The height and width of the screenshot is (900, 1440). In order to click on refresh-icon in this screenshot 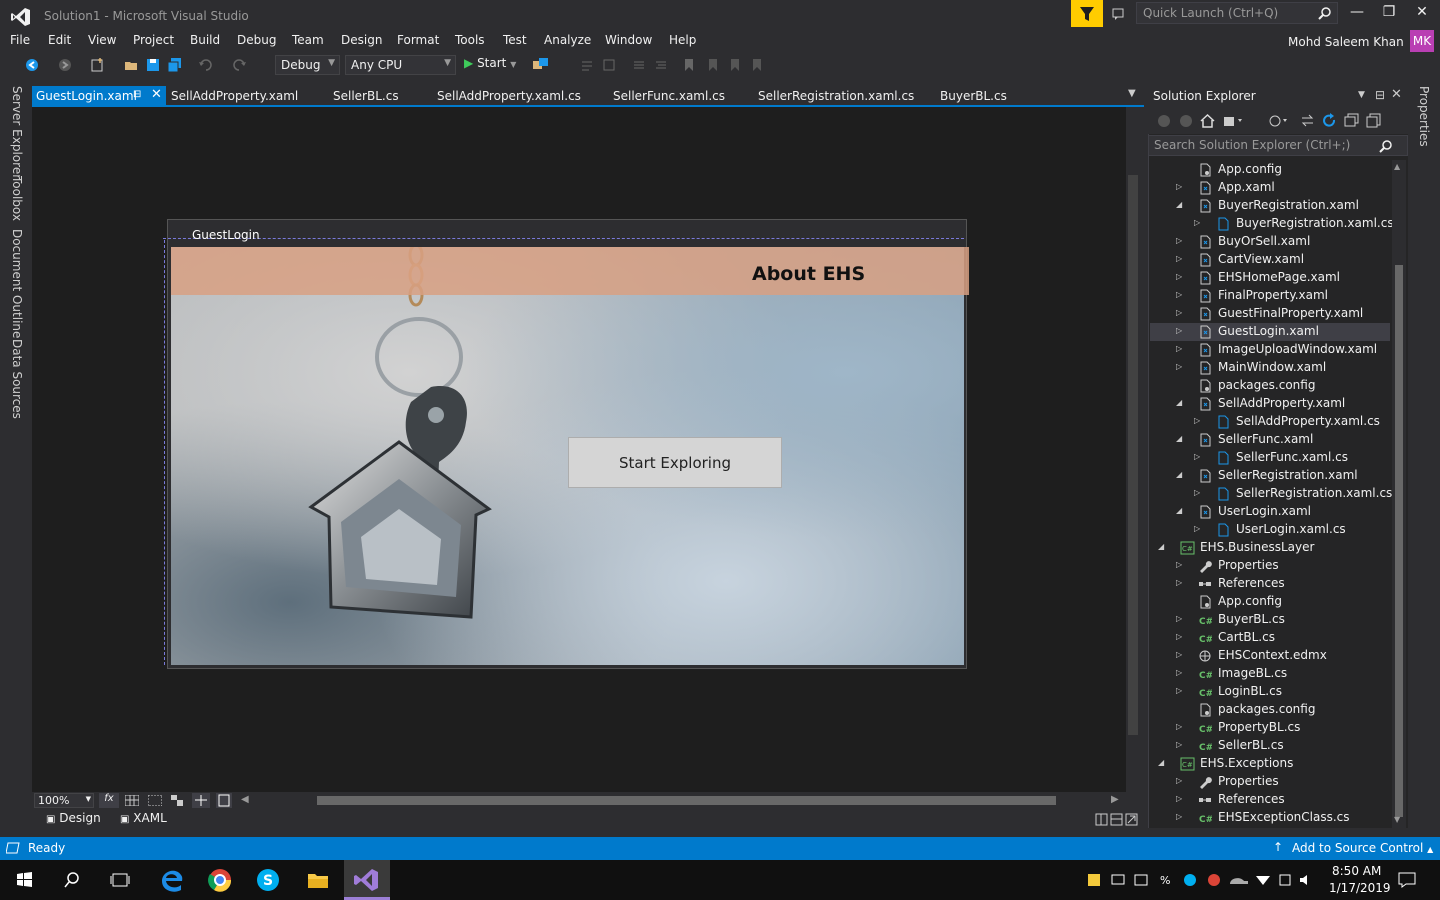, I will do `click(1329, 120)`.